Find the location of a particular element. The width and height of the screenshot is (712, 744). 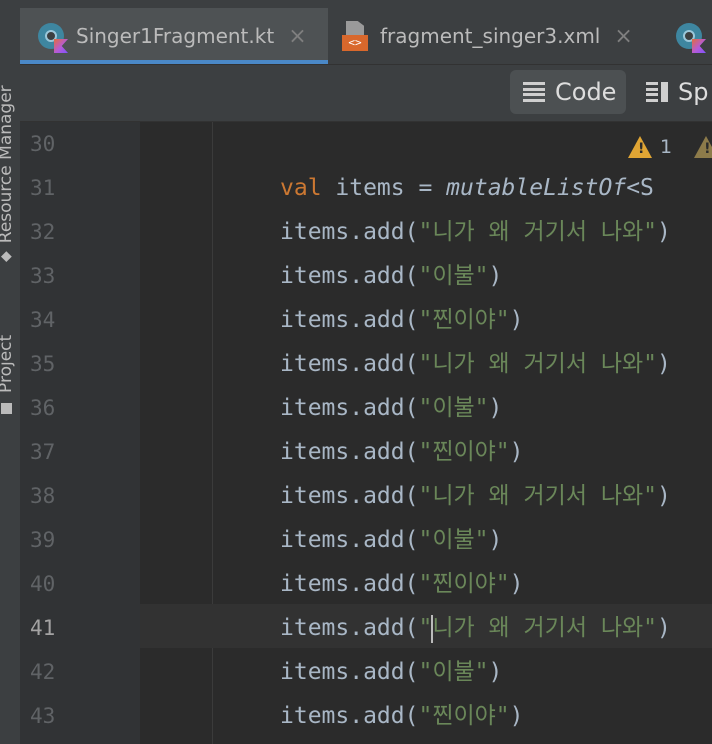

code-line: 30 is located at coordinates (356, 144).